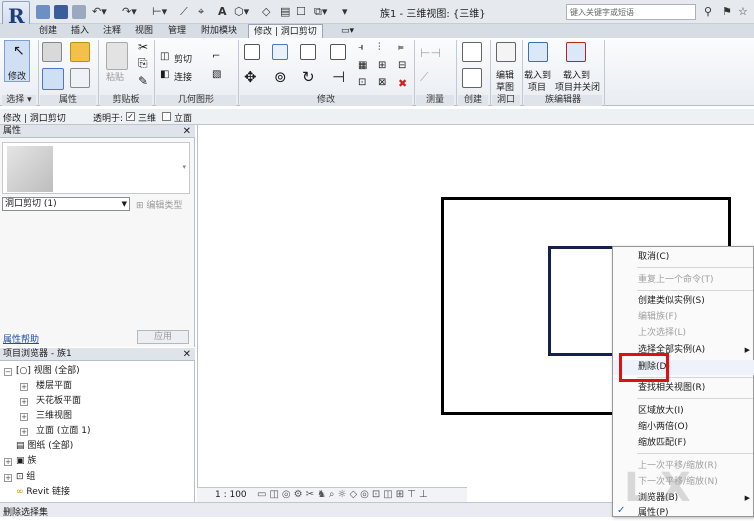 The width and height of the screenshot is (754, 521). I want to click on tree-item-revit-links: ∞ Revit 链接, so click(43, 492).